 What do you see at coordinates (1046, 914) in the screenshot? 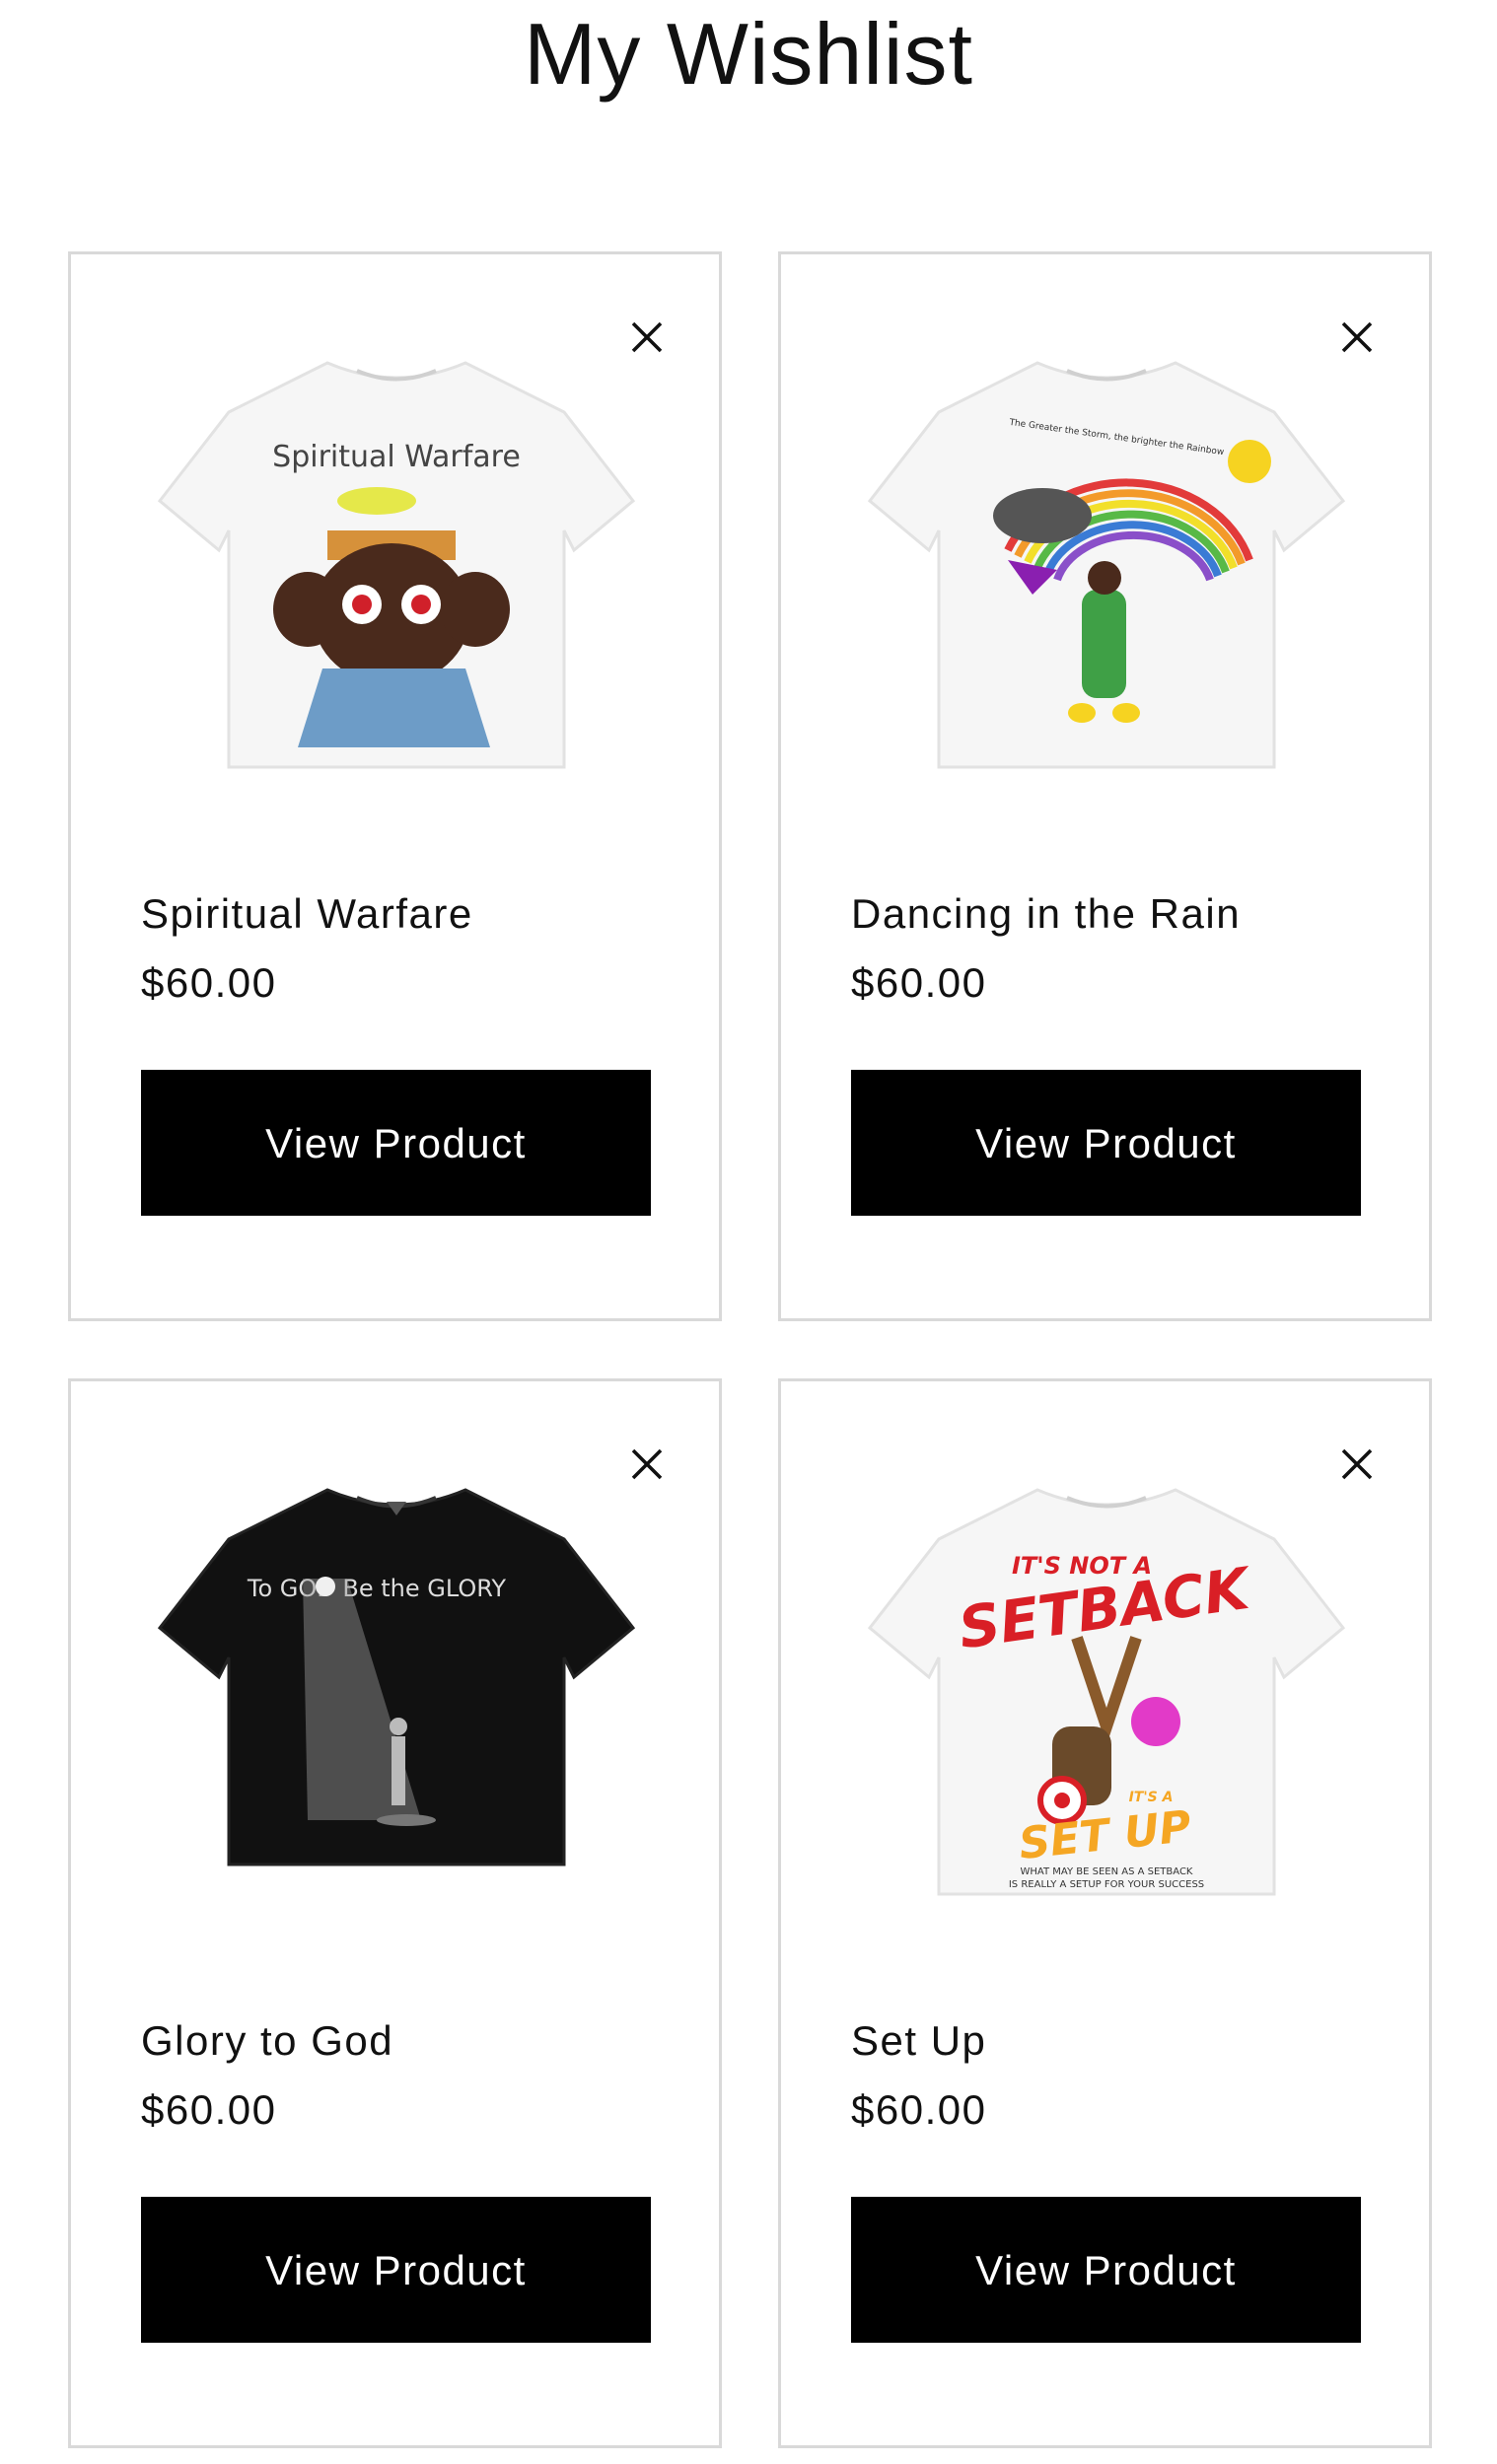
I see `product-name: Dancing in the Rain` at bounding box center [1046, 914].